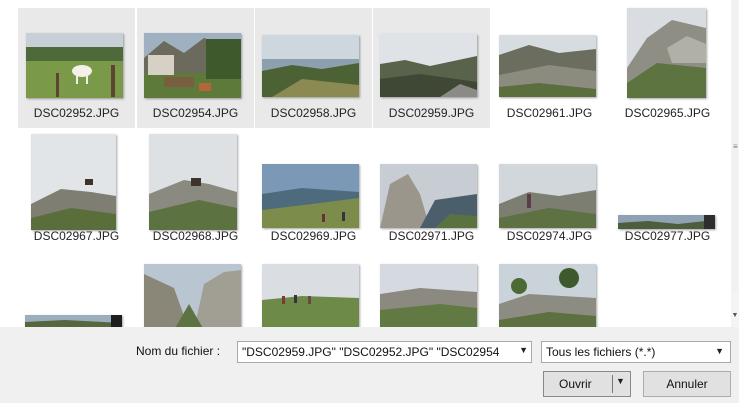 Image resolution: width=739 pixels, height=403 pixels. I want to click on photo-trees-rocks-thumbnail, so click(547, 295).